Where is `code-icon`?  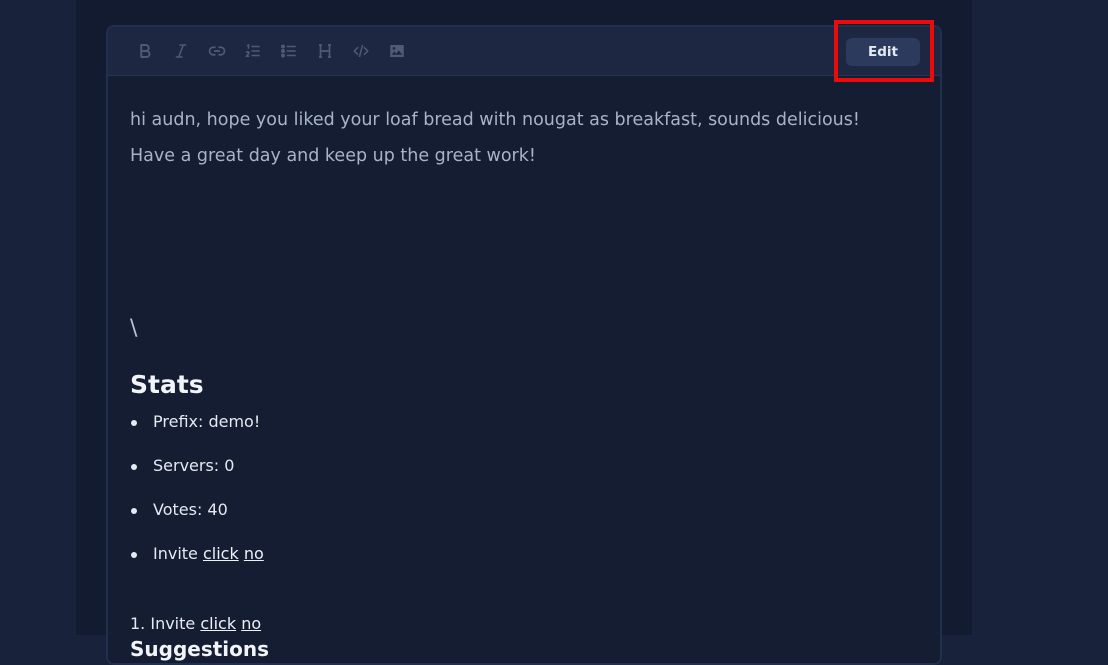
code-icon is located at coordinates (361, 51).